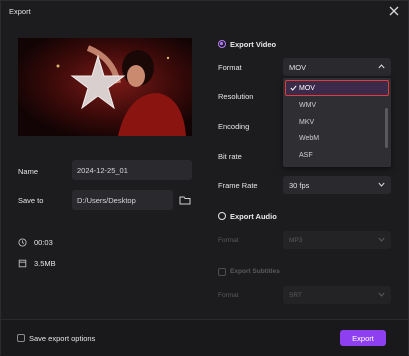  Describe the element at coordinates (236, 96) in the screenshot. I see `resolution-label: Resolution` at that location.